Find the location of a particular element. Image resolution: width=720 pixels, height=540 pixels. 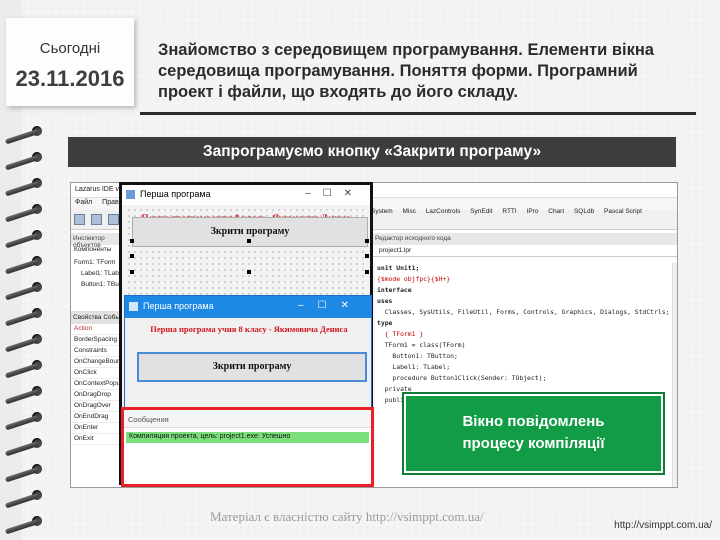

date-value: 23.11.2016 is located at coordinates (70, 78).